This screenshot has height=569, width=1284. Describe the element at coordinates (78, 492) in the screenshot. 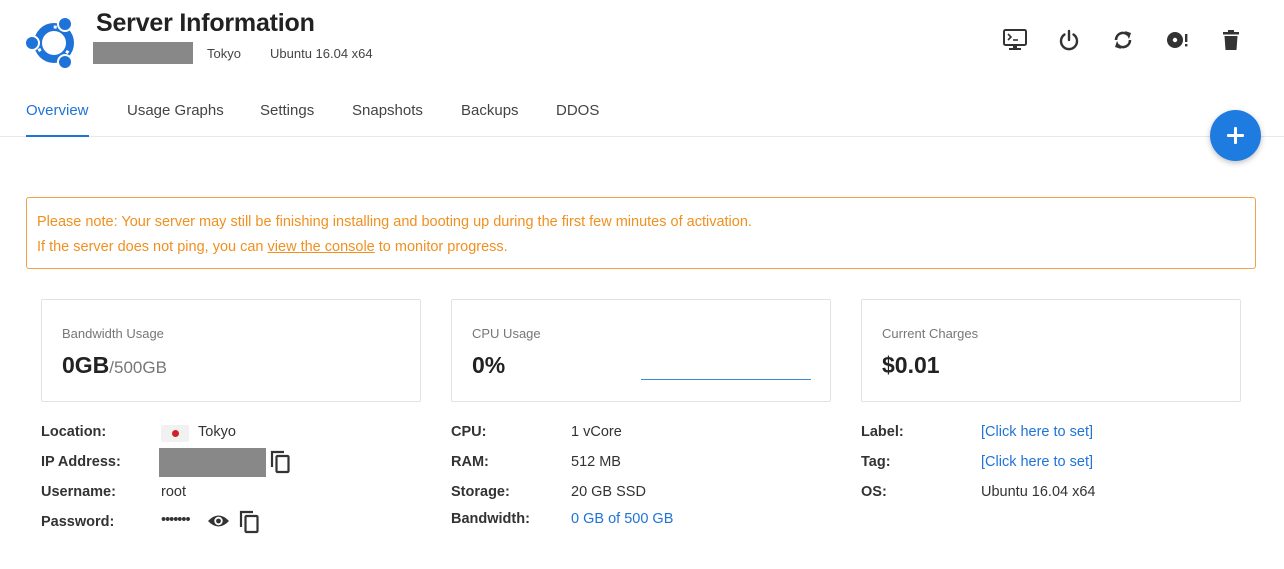

I see `username-label: Username:` at that location.